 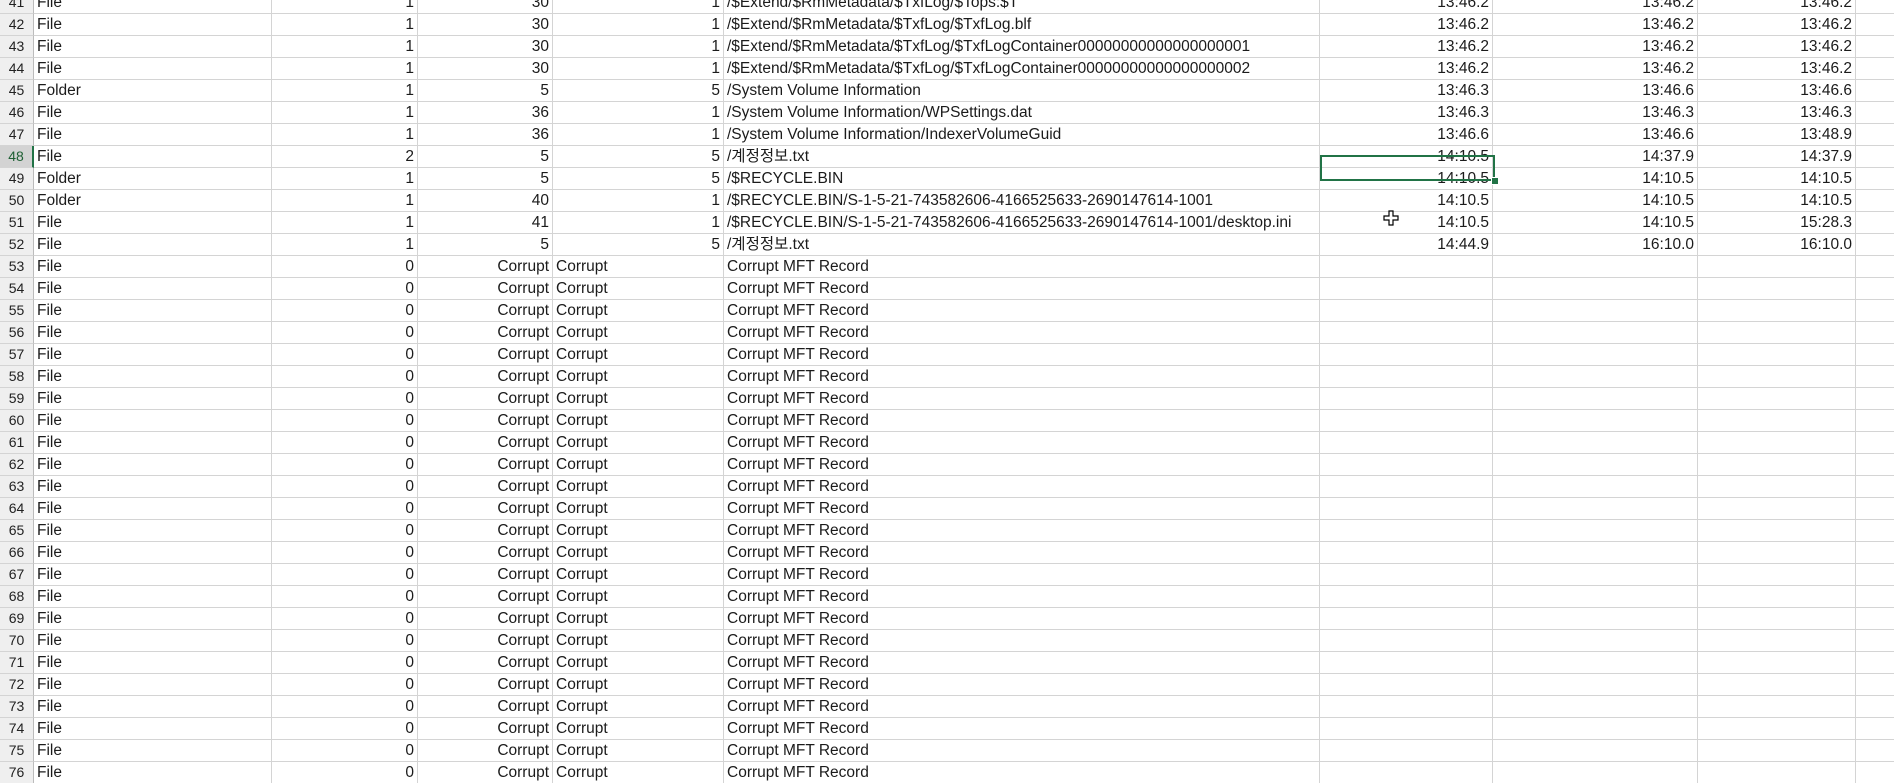 What do you see at coordinates (17, 685) in the screenshot?
I see `row-header: 72` at bounding box center [17, 685].